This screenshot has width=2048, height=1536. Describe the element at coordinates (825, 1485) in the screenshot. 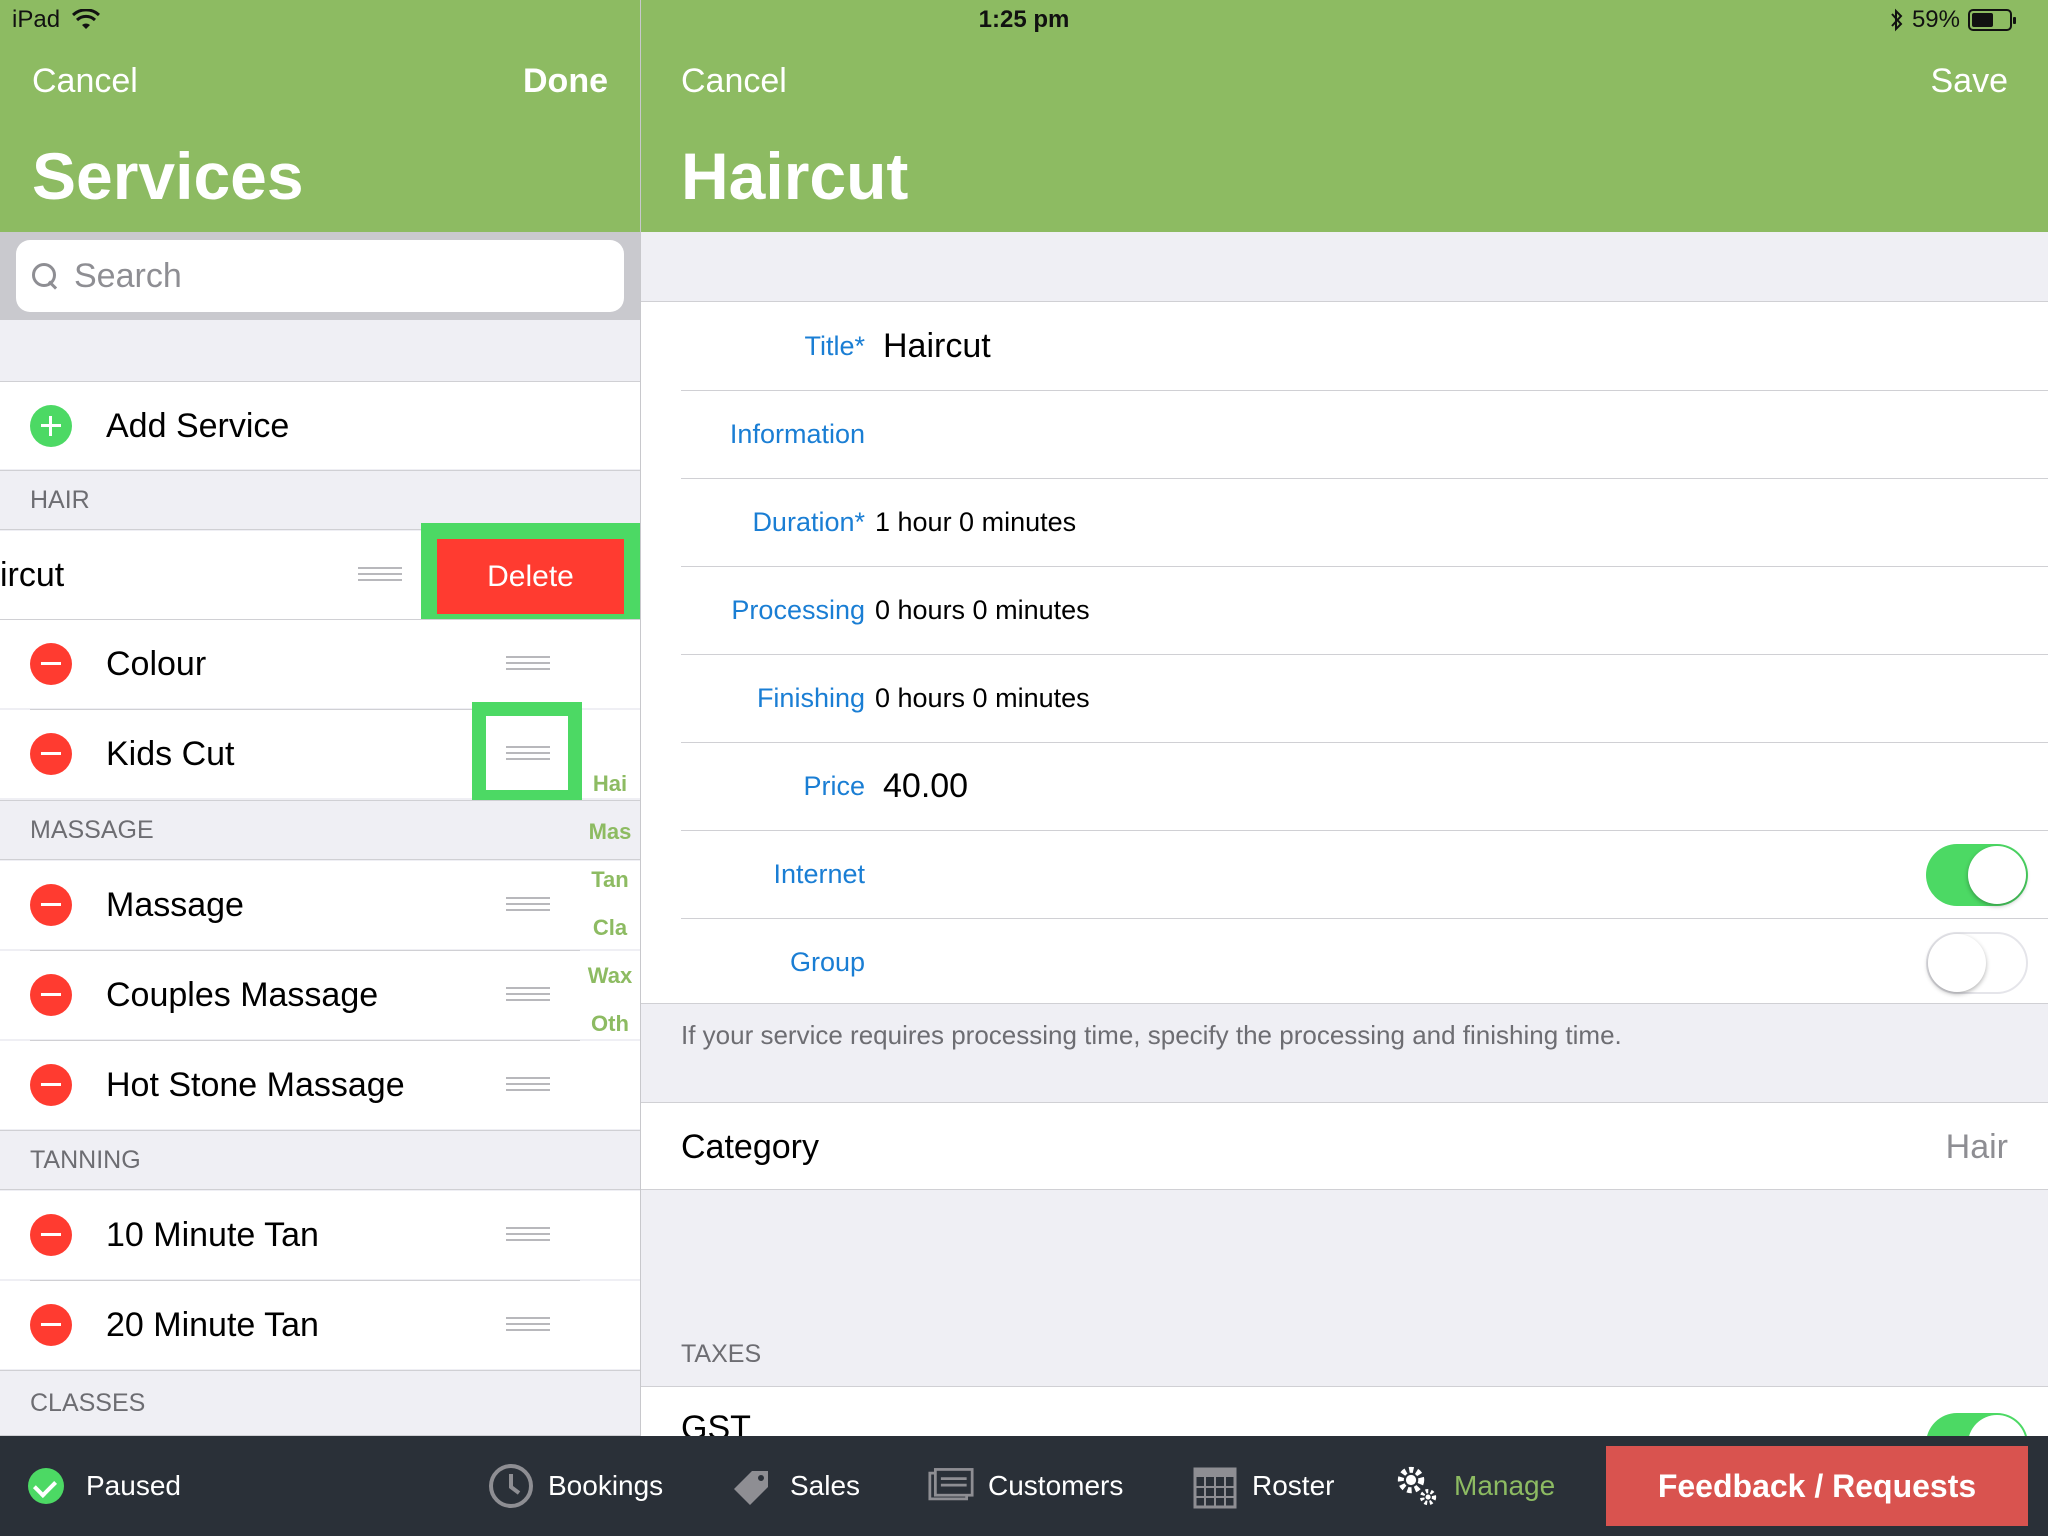

I see `tab-label: Sales` at that location.